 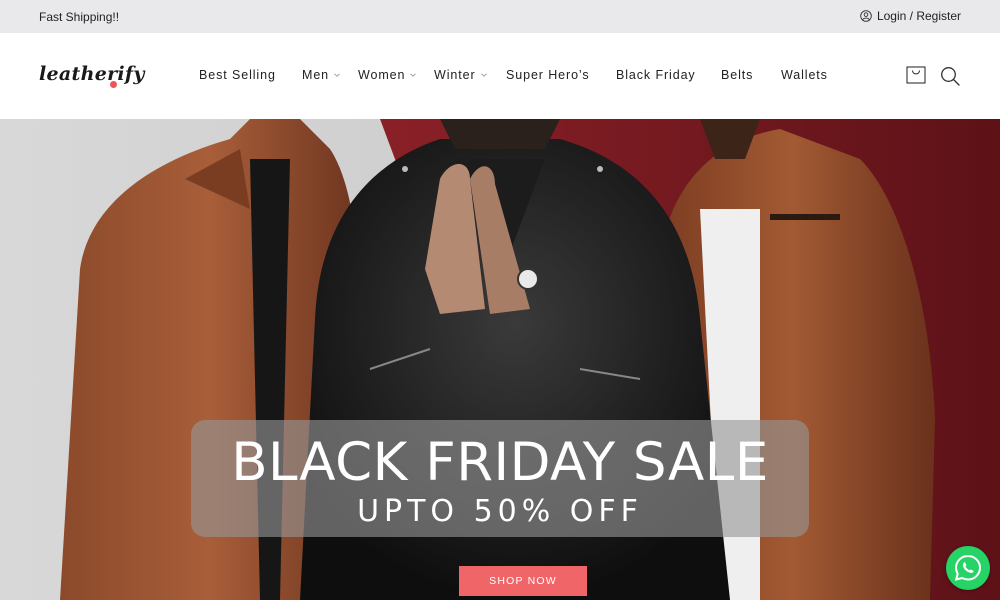 I want to click on whatsapp-icon, so click(x=968, y=567).